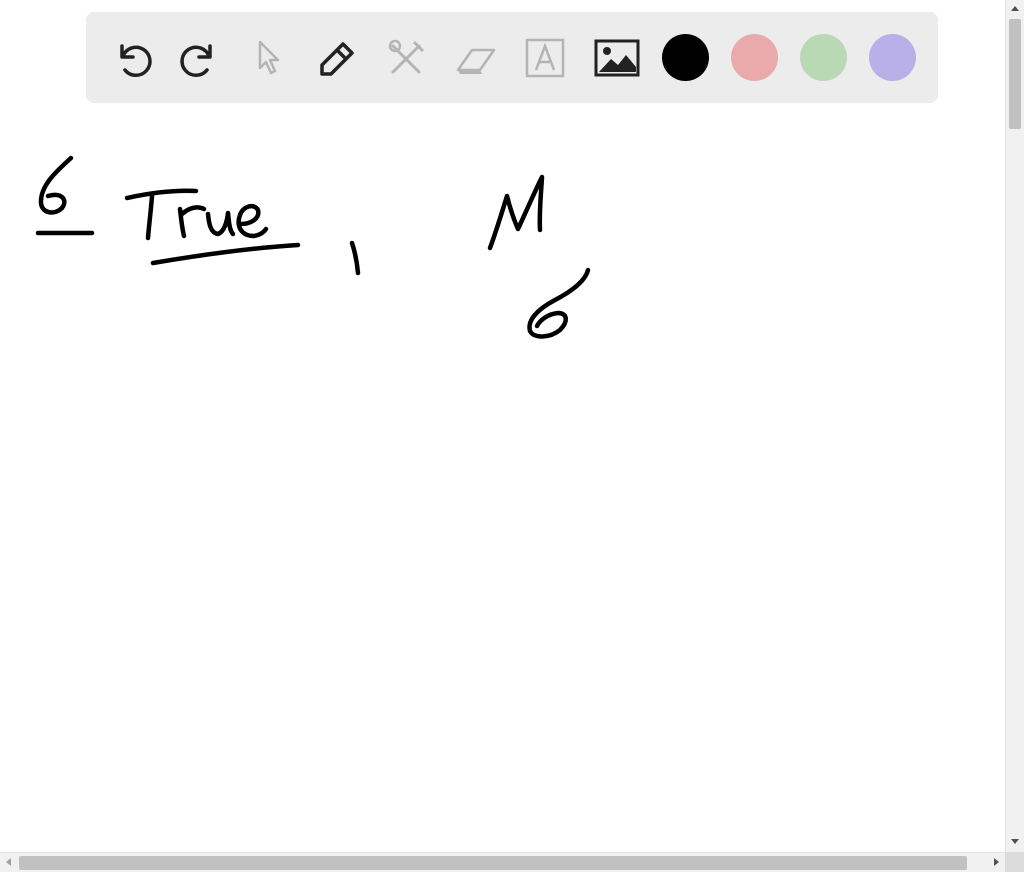 This screenshot has width=1024, height=872. I want to click on handwritten-true, so click(212, 227).